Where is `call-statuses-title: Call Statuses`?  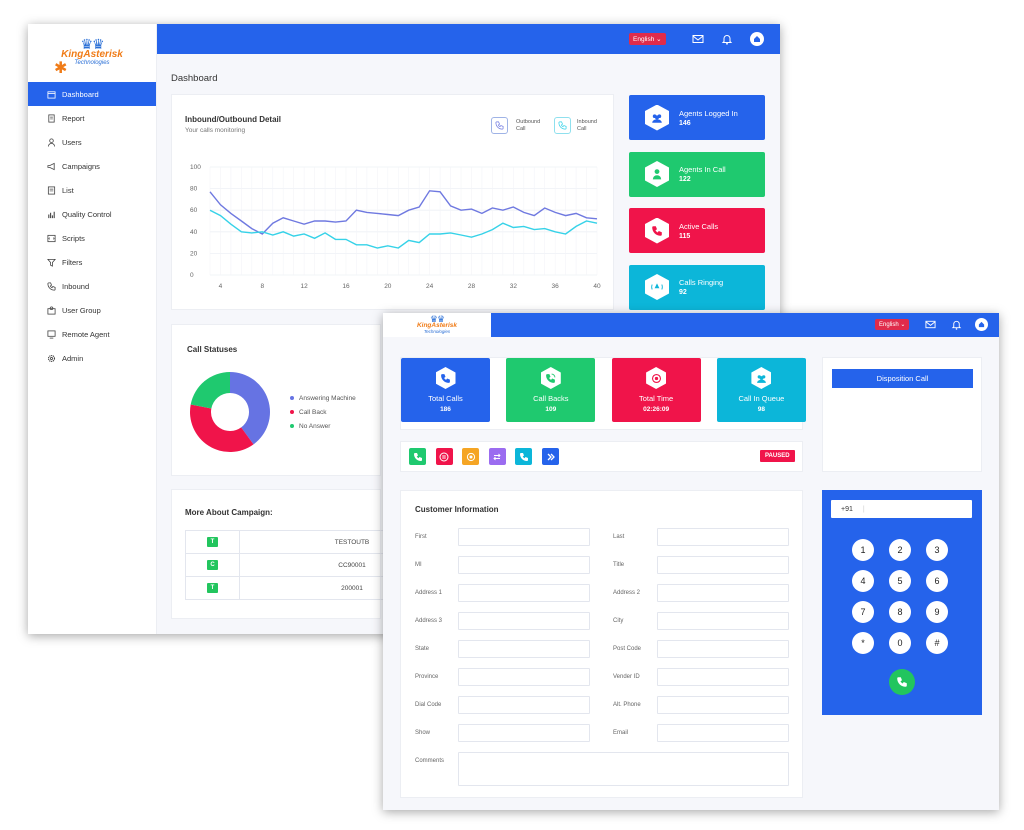 call-statuses-title: Call Statuses is located at coordinates (212, 349).